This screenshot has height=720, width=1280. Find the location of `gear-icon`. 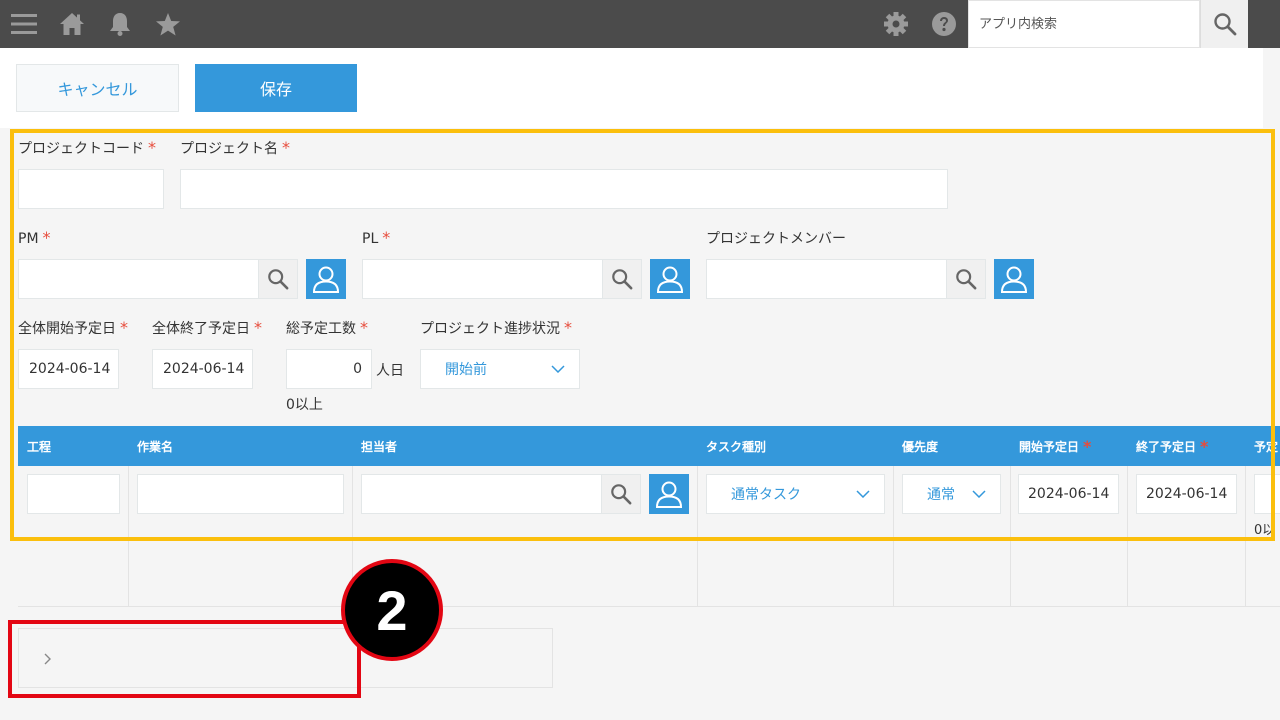

gear-icon is located at coordinates (896, 24).